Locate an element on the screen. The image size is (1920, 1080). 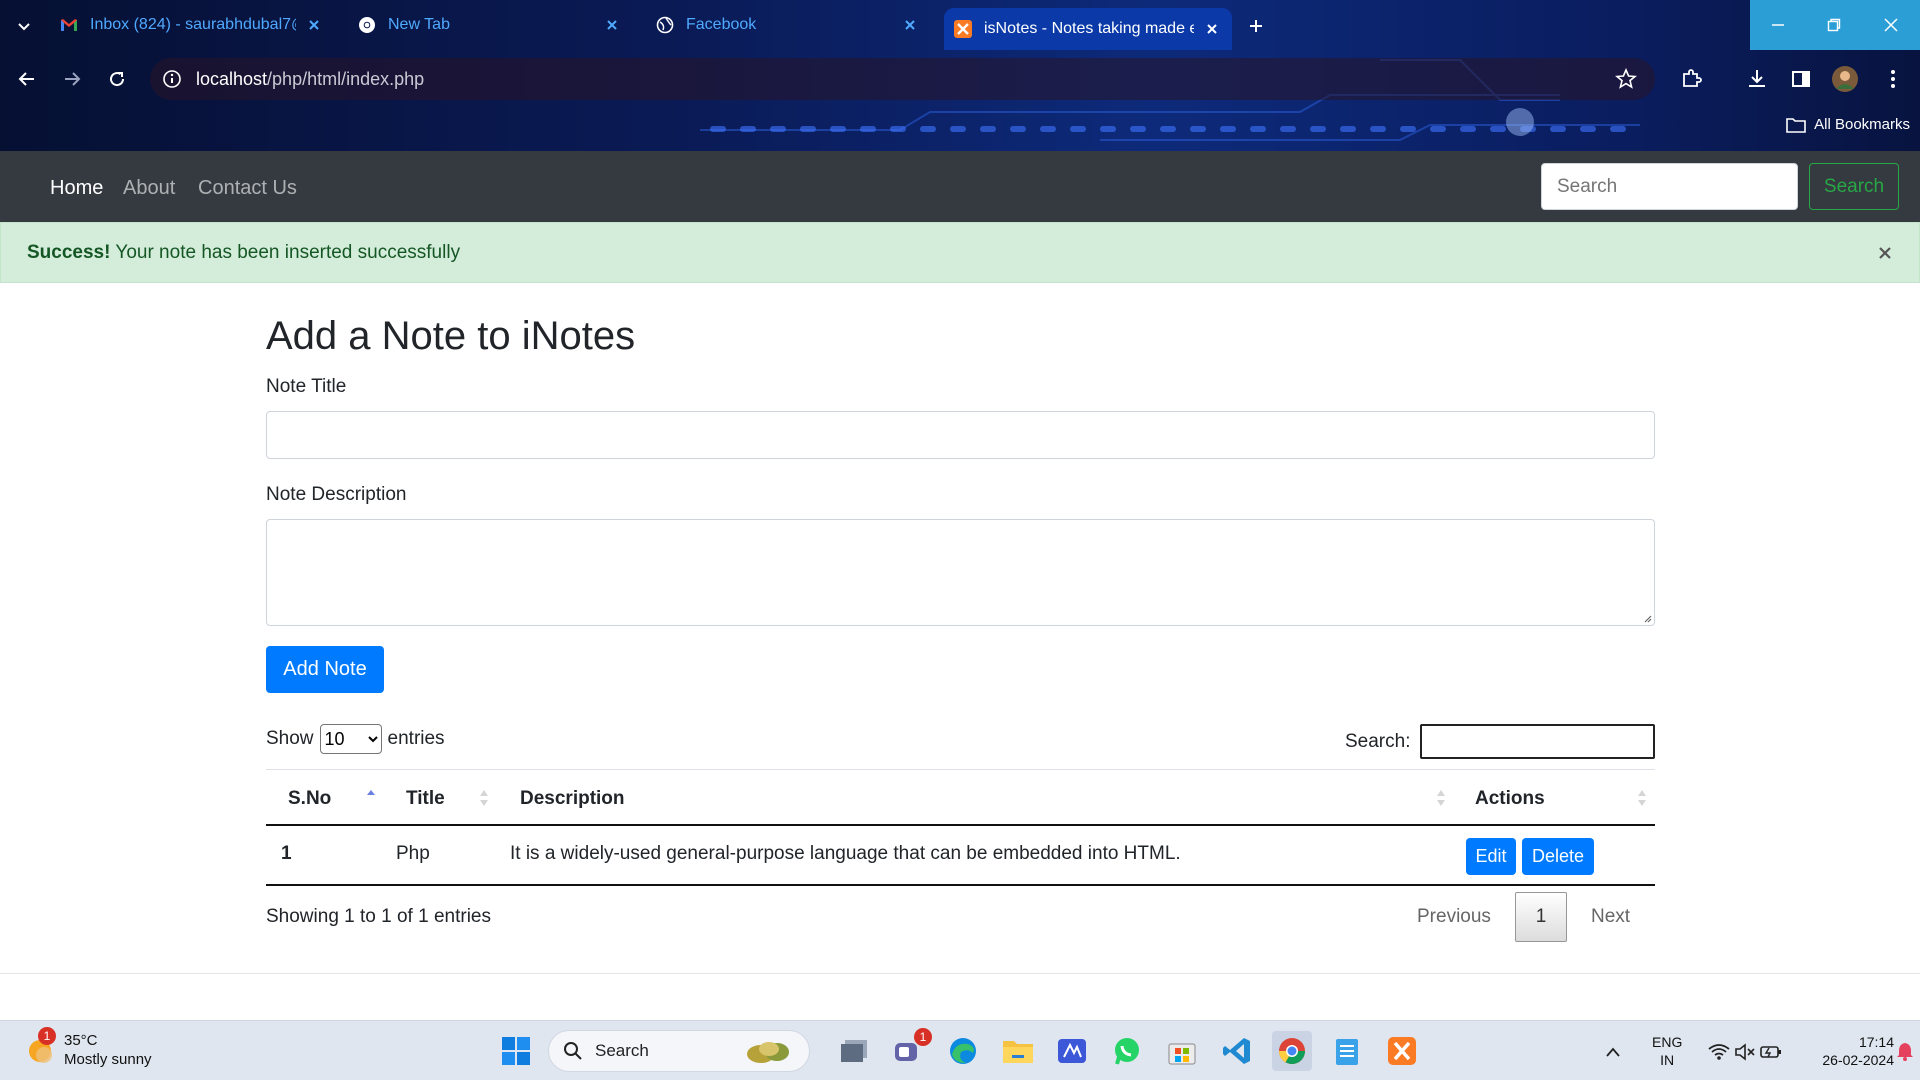
tab-search-button is located at coordinates (24, 26).